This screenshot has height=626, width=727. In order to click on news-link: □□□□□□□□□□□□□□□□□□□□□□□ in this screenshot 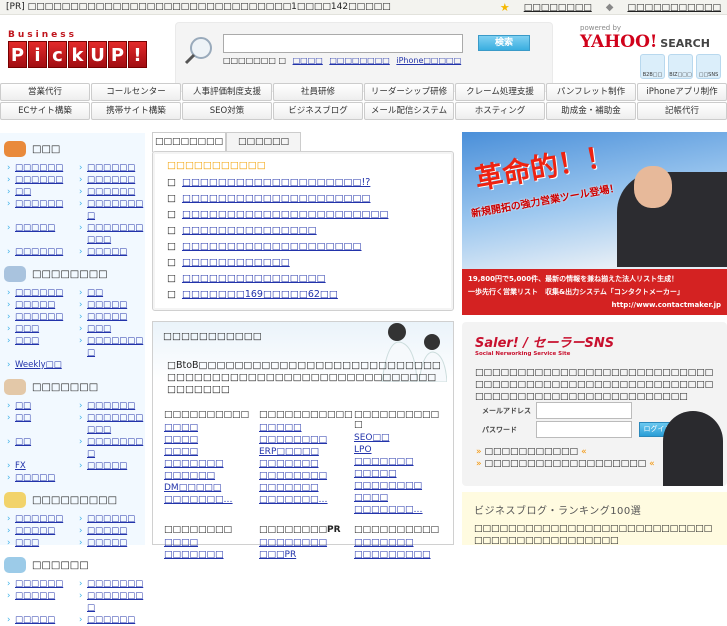, I will do `click(285, 214)`.